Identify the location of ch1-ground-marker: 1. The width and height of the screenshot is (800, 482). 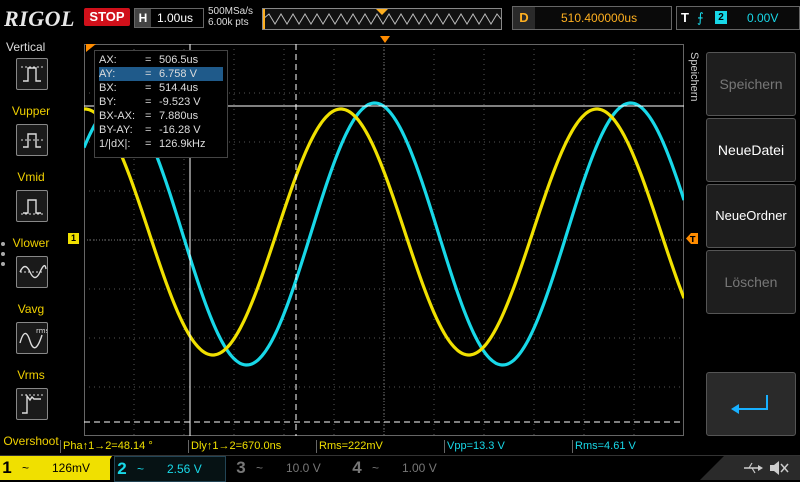
(73, 238).